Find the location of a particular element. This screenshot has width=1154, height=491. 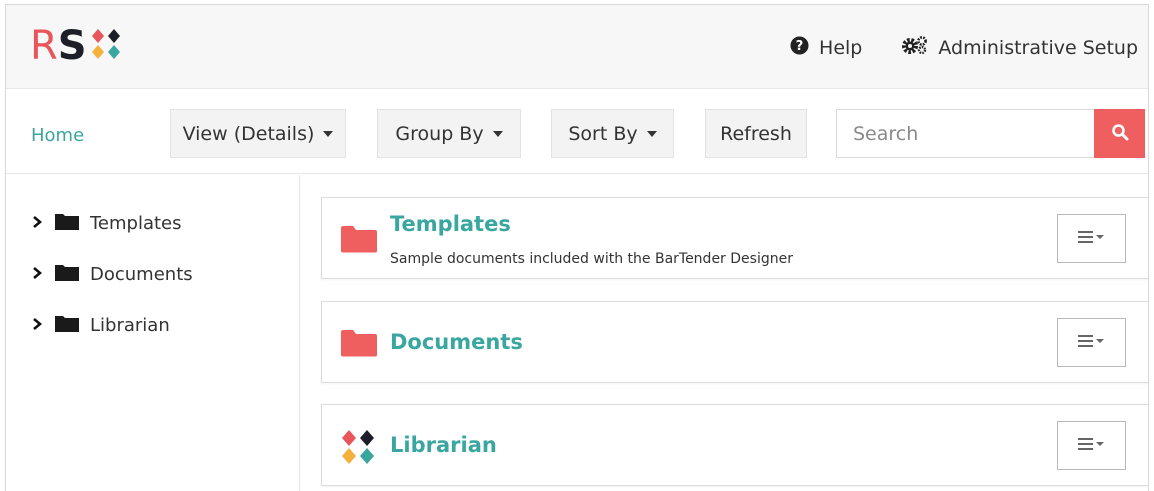

group-by-button: Group By is located at coordinates (449, 133).